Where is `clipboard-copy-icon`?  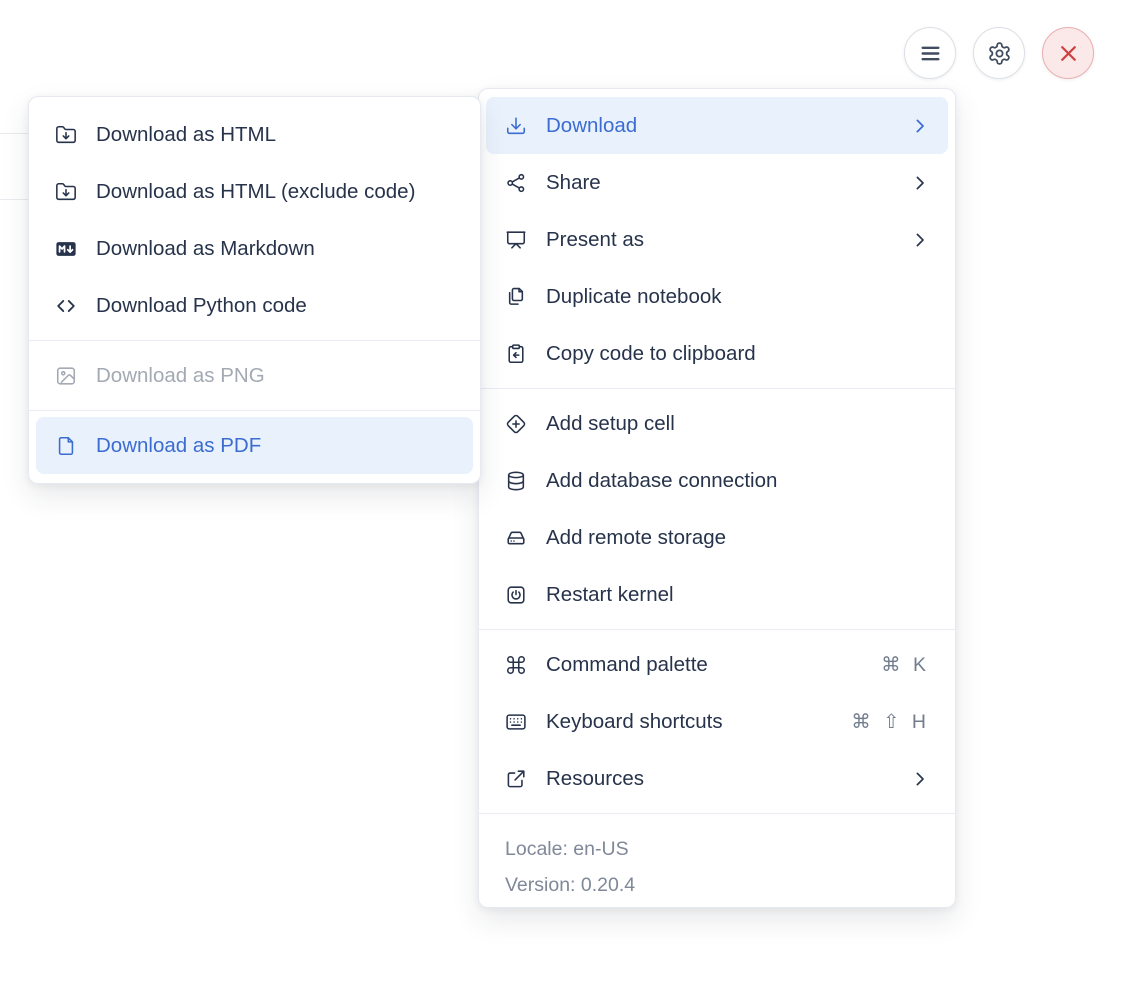 clipboard-copy-icon is located at coordinates (516, 354).